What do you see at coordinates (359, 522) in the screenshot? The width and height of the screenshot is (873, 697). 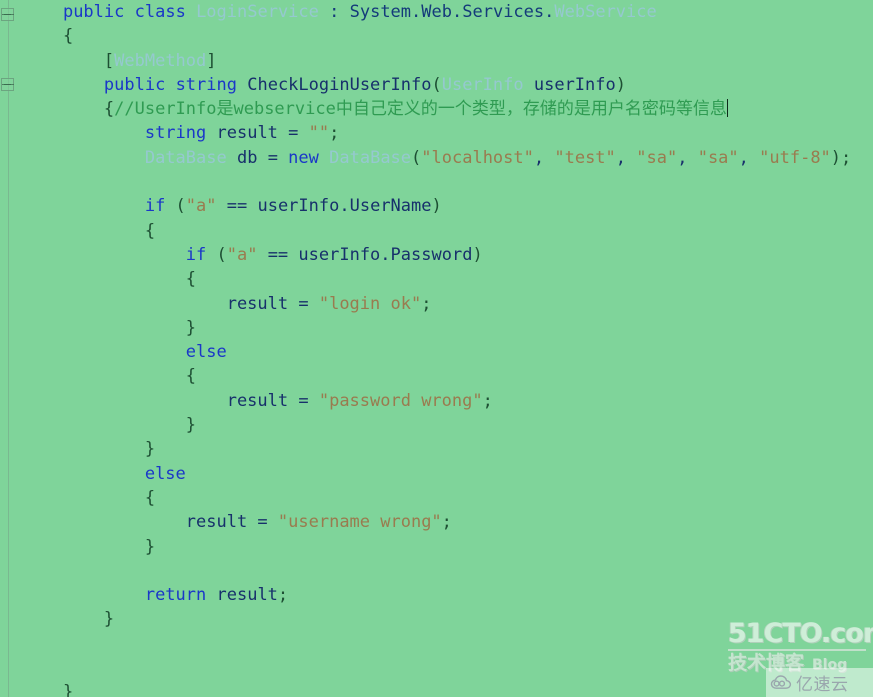 I see `code-token-str: "username wrong"` at bounding box center [359, 522].